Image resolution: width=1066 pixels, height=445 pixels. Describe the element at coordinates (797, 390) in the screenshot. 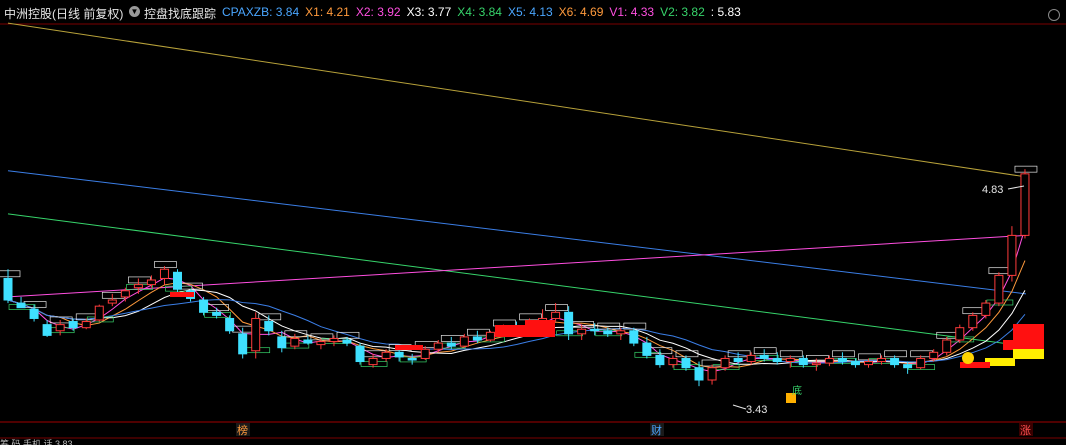

I see `bottom-signal-label: 底` at that location.